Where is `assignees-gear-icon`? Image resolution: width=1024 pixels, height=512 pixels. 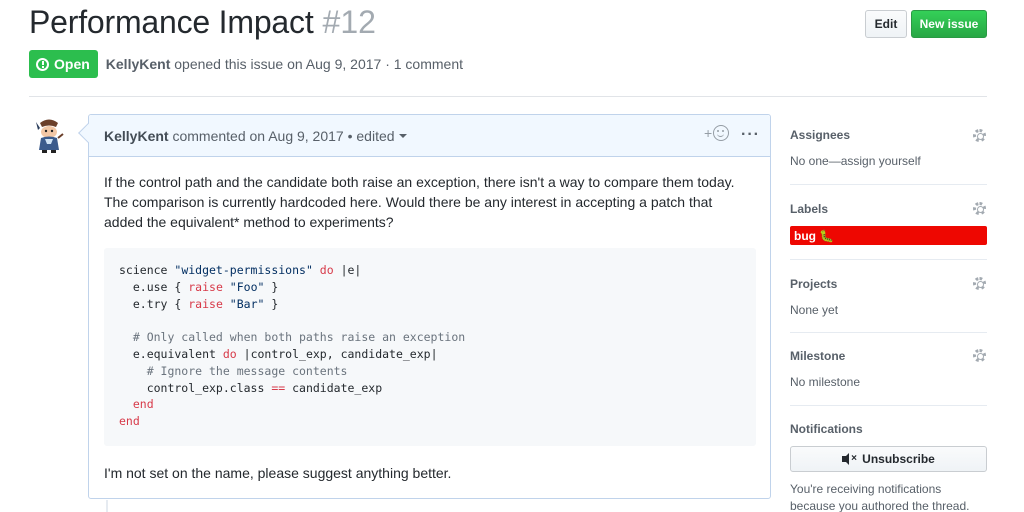 assignees-gear-icon is located at coordinates (979, 135).